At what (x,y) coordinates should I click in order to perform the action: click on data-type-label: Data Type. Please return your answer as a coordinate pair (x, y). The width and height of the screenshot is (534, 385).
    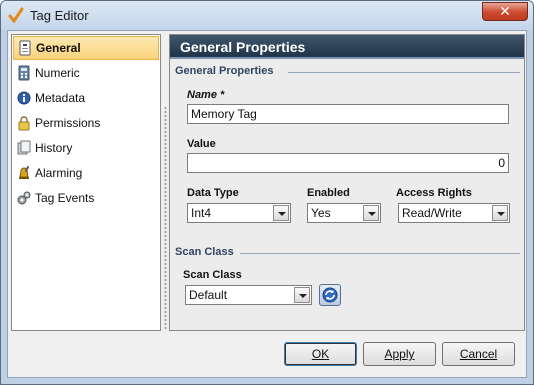
    Looking at the image, I should click on (213, 193).